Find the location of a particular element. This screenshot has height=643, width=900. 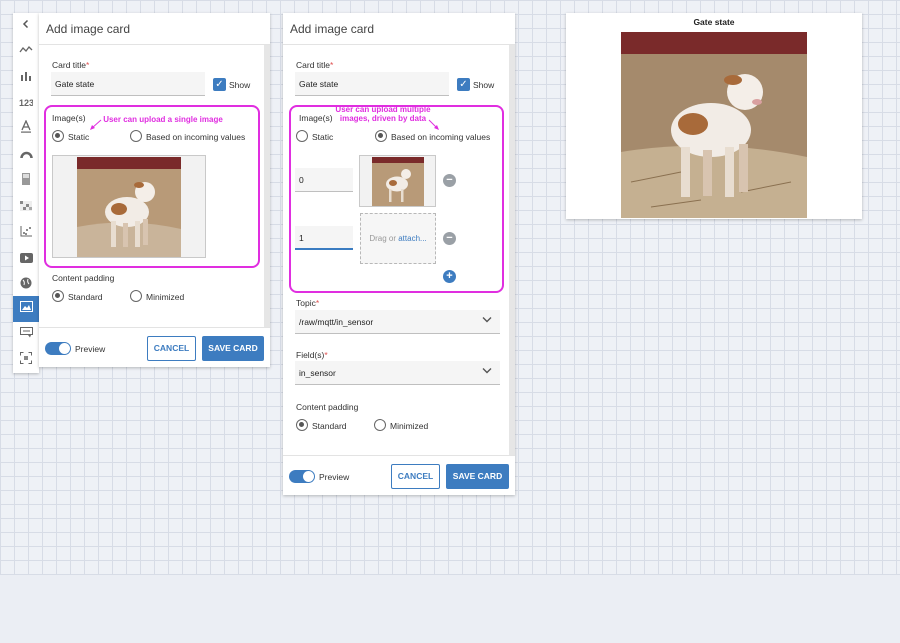

topic-select: /raw/mqtt/in_sensor is located at coordinates (397, 322).